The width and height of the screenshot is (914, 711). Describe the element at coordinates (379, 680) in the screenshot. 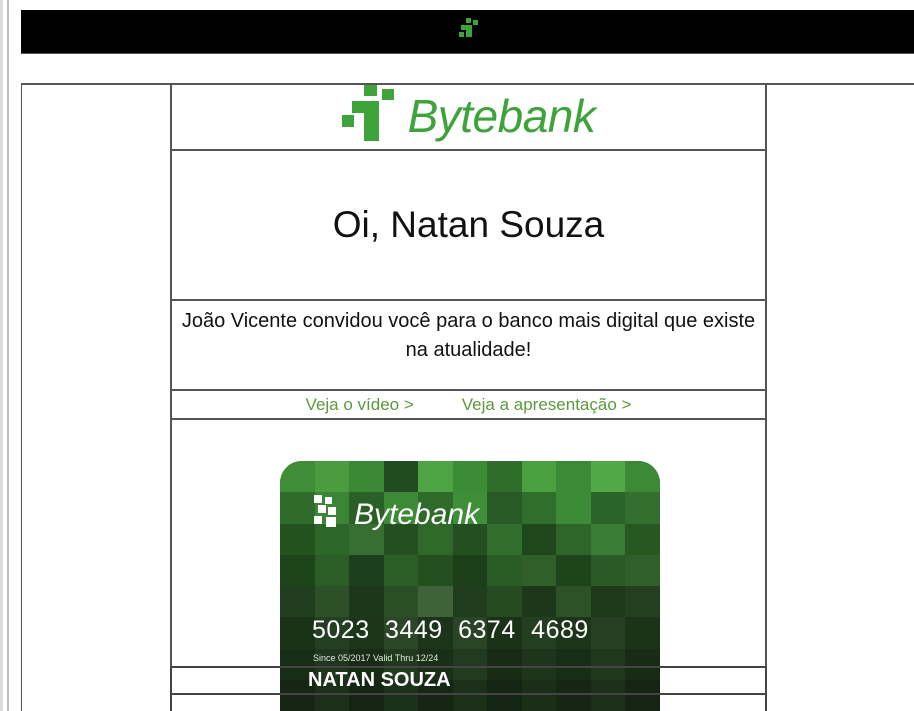

I see `card-holder-name: NATAN SOUZA` at that location.